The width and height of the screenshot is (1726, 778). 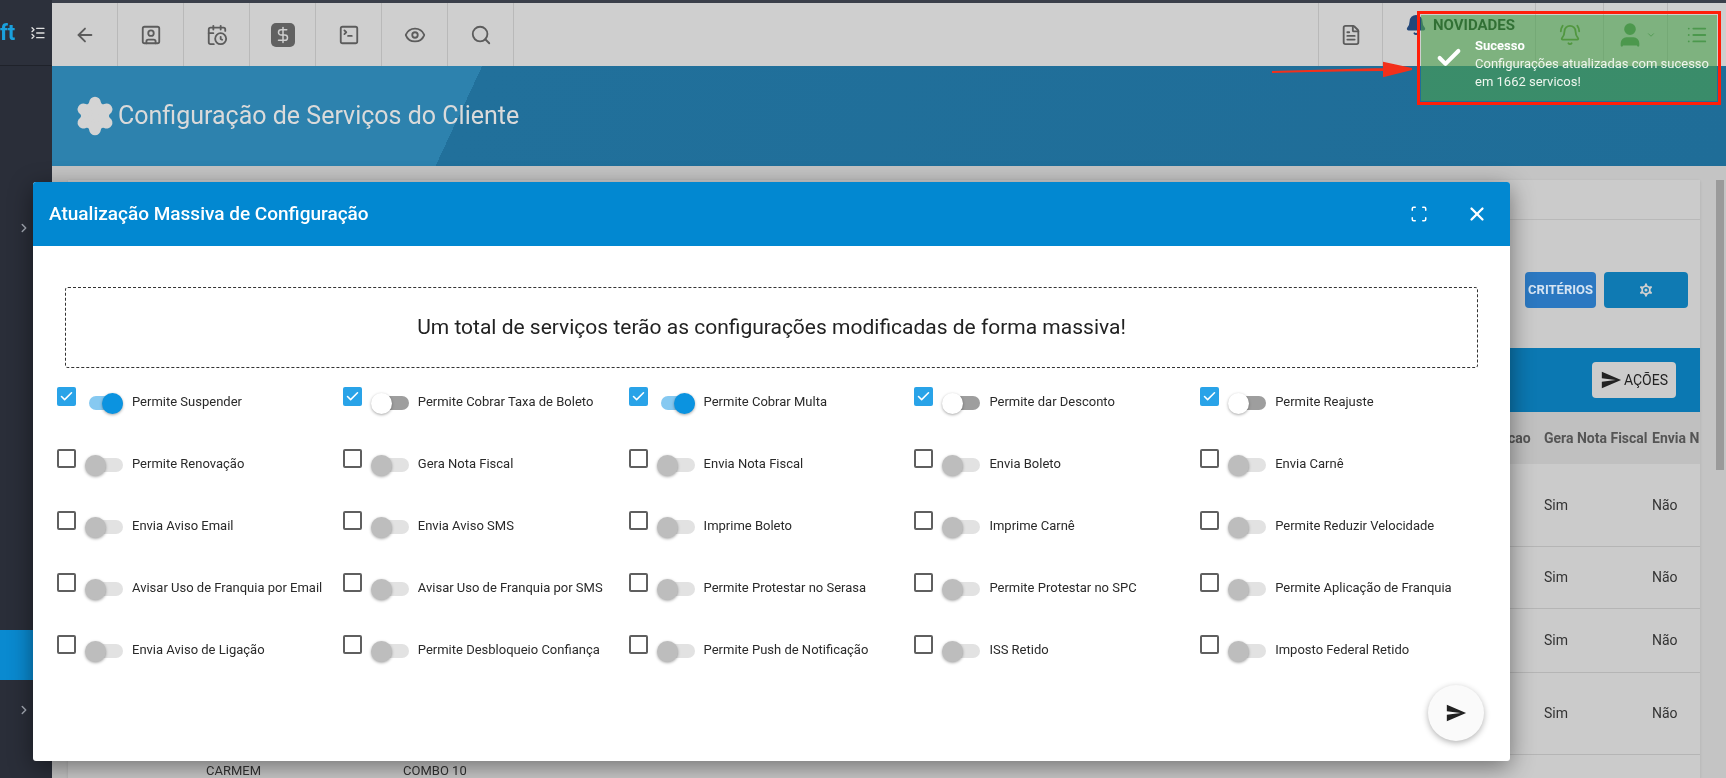 What do you see at coordinates (748, 526) in the screenshot?
I see `option-label: Imprime Boleto` at bounding box center [748, 526].